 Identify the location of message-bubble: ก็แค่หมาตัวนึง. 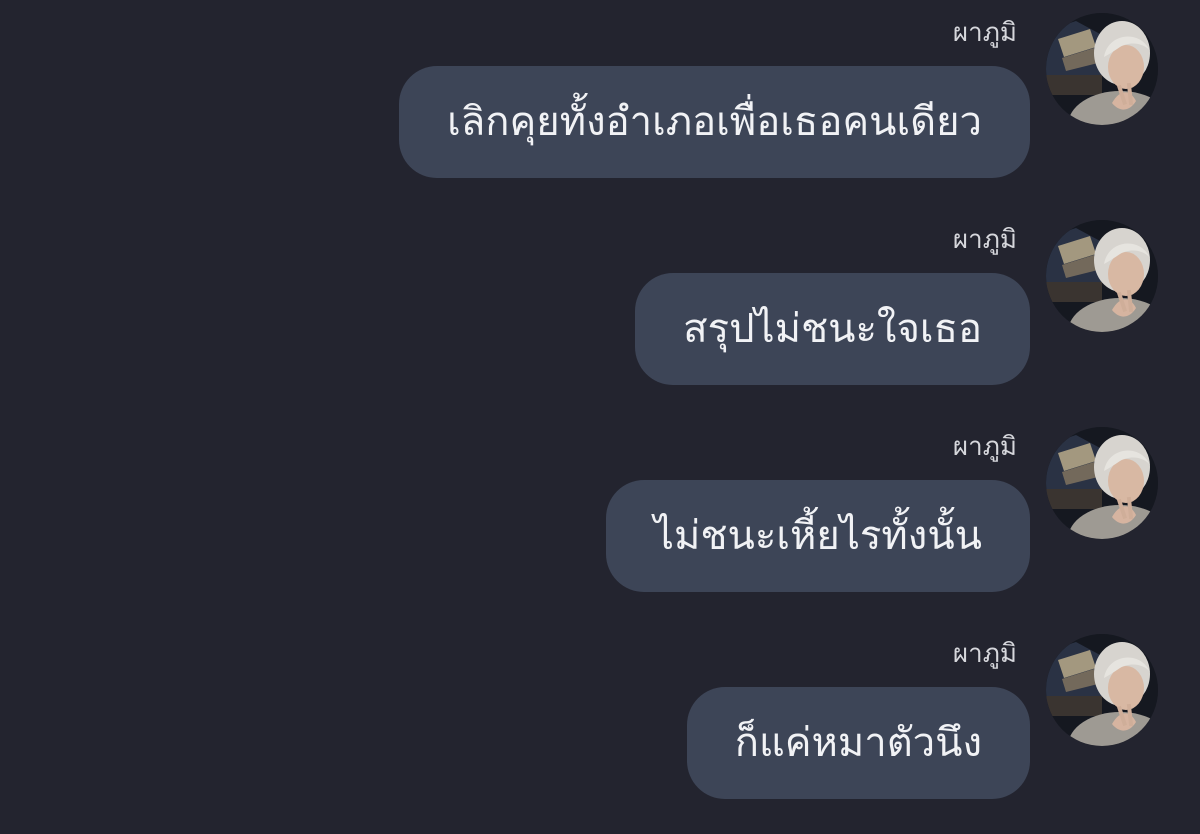
(858, 743).